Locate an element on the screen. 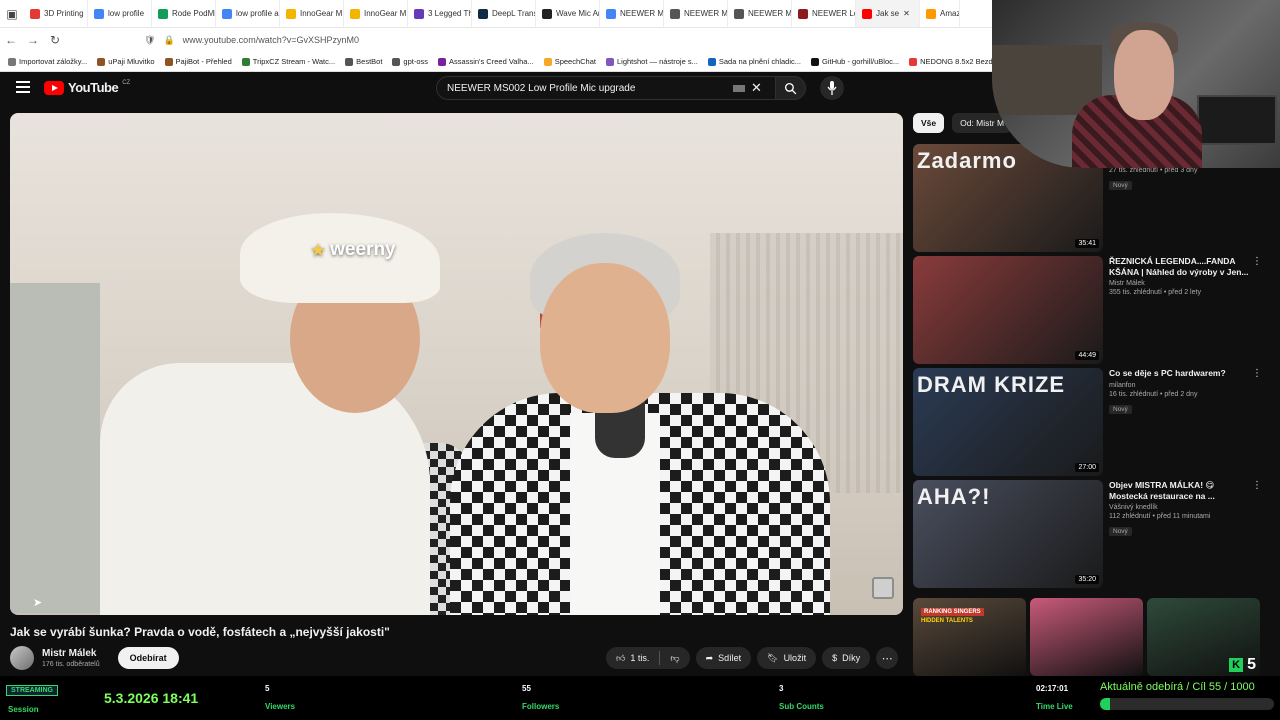 Image resolution: width=1280 pixels, height=720 pixels. mouse-cursor-icon: ➤ is located at coordinates (38, 603).